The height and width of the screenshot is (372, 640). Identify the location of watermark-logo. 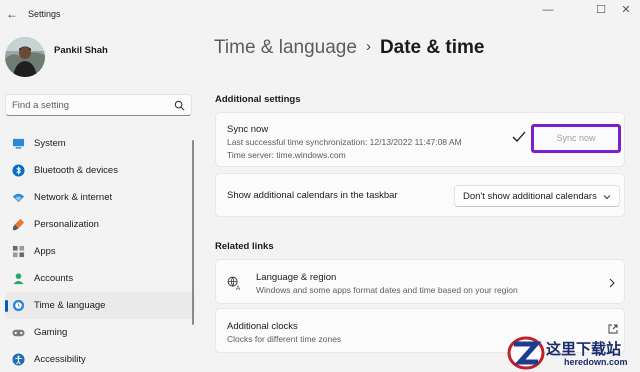
(526, 353).